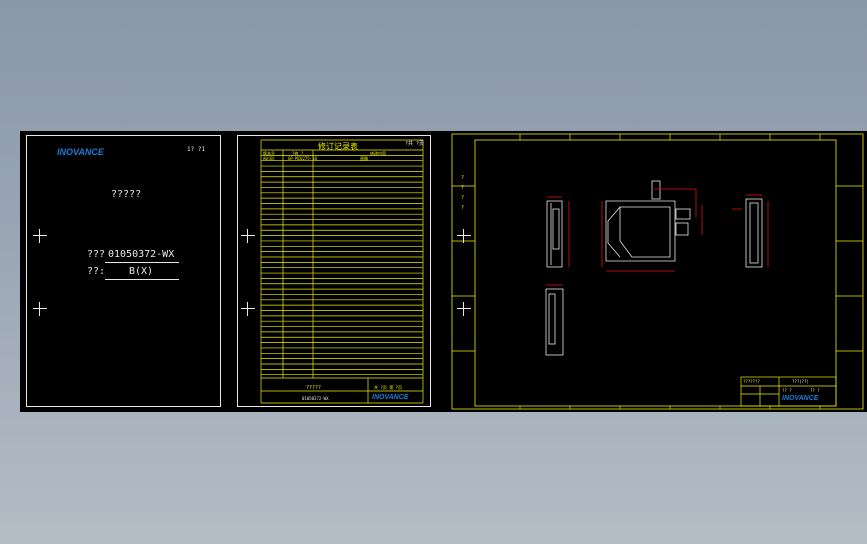 Image resolution: width=867 pixels, height=544 pixels. What do you see at coordinates (800, 381) in the screenshot?
I see `title-block-right: ???(??)` at bounding box center [800, 381].